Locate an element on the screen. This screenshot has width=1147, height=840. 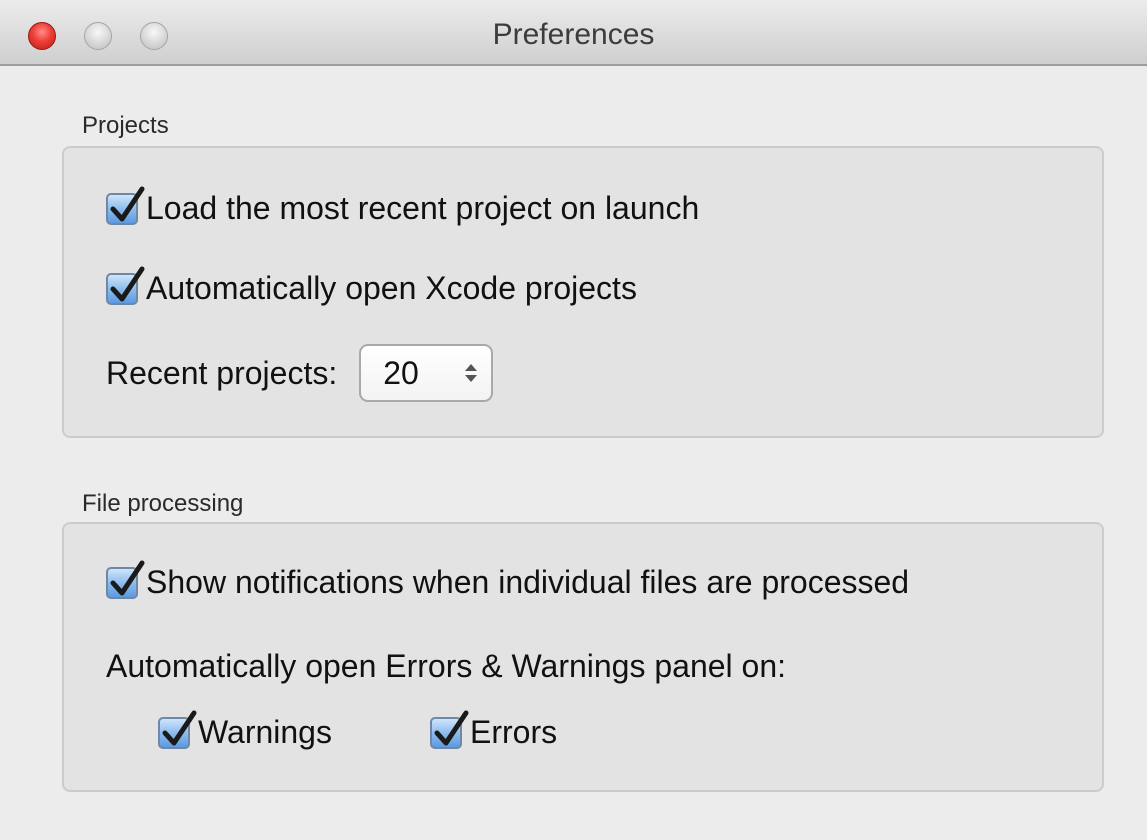
recent-projects-label: Recent projects: is located at coordinates (222, 372).